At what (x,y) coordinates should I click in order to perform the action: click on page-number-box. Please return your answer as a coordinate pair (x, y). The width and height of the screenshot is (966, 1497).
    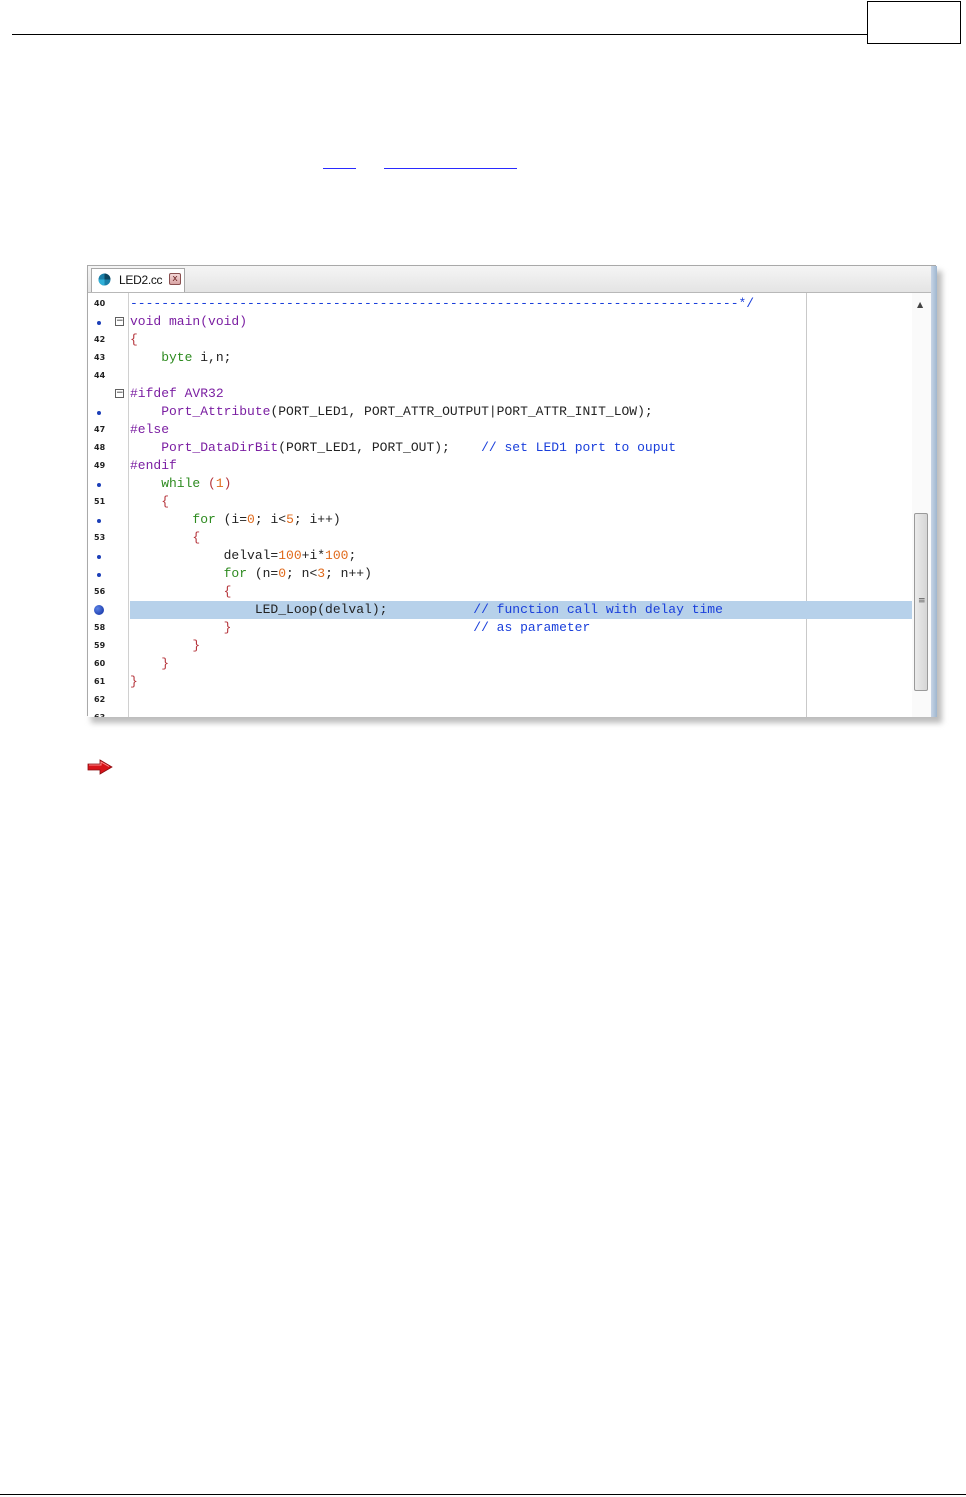
    Looking at the image, I should click on (914, 22).